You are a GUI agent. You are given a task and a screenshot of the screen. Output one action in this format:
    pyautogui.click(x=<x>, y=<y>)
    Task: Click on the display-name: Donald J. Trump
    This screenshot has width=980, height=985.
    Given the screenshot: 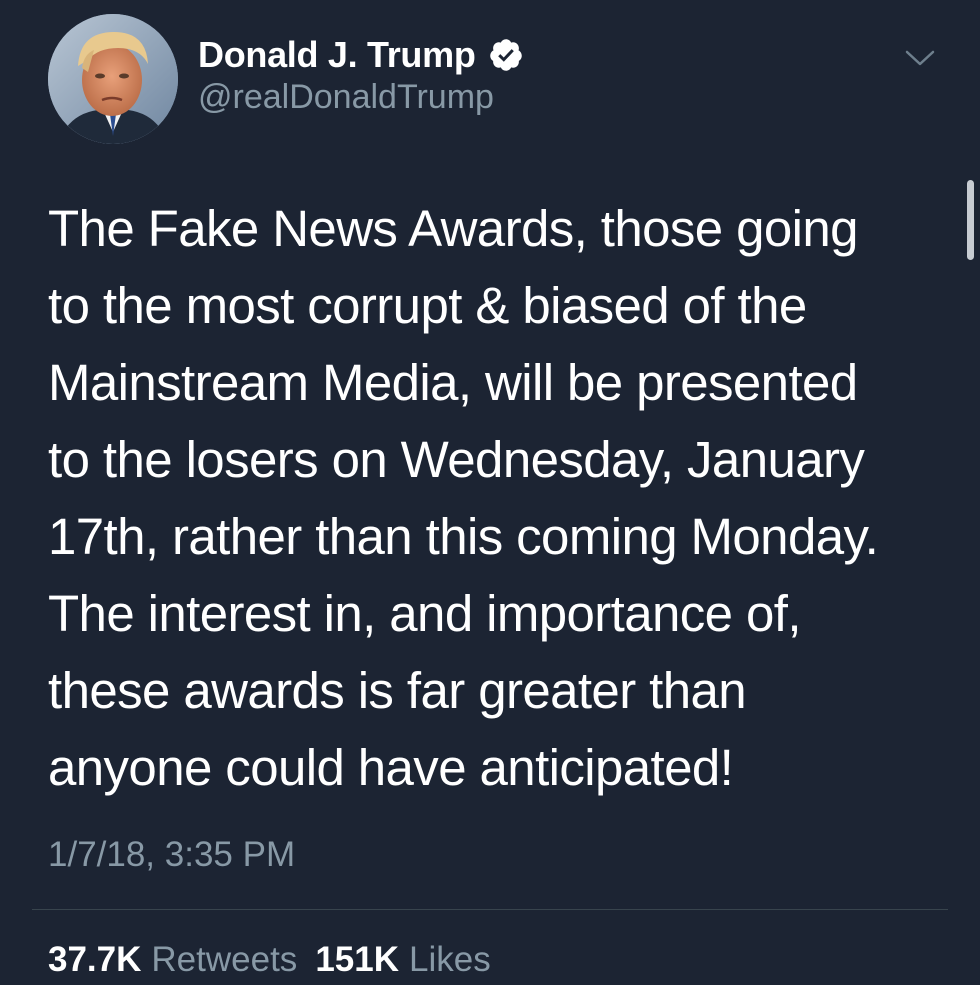 What is the action you would take?
    pyautogui.click(x=337, y=55)
    